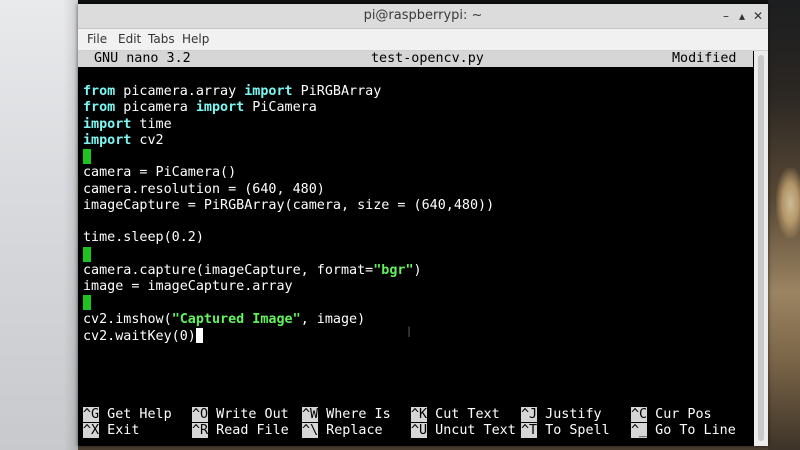  Describe the element at coordinates (97, 39) in the screenshot. I see `menu-file: File` at that location.